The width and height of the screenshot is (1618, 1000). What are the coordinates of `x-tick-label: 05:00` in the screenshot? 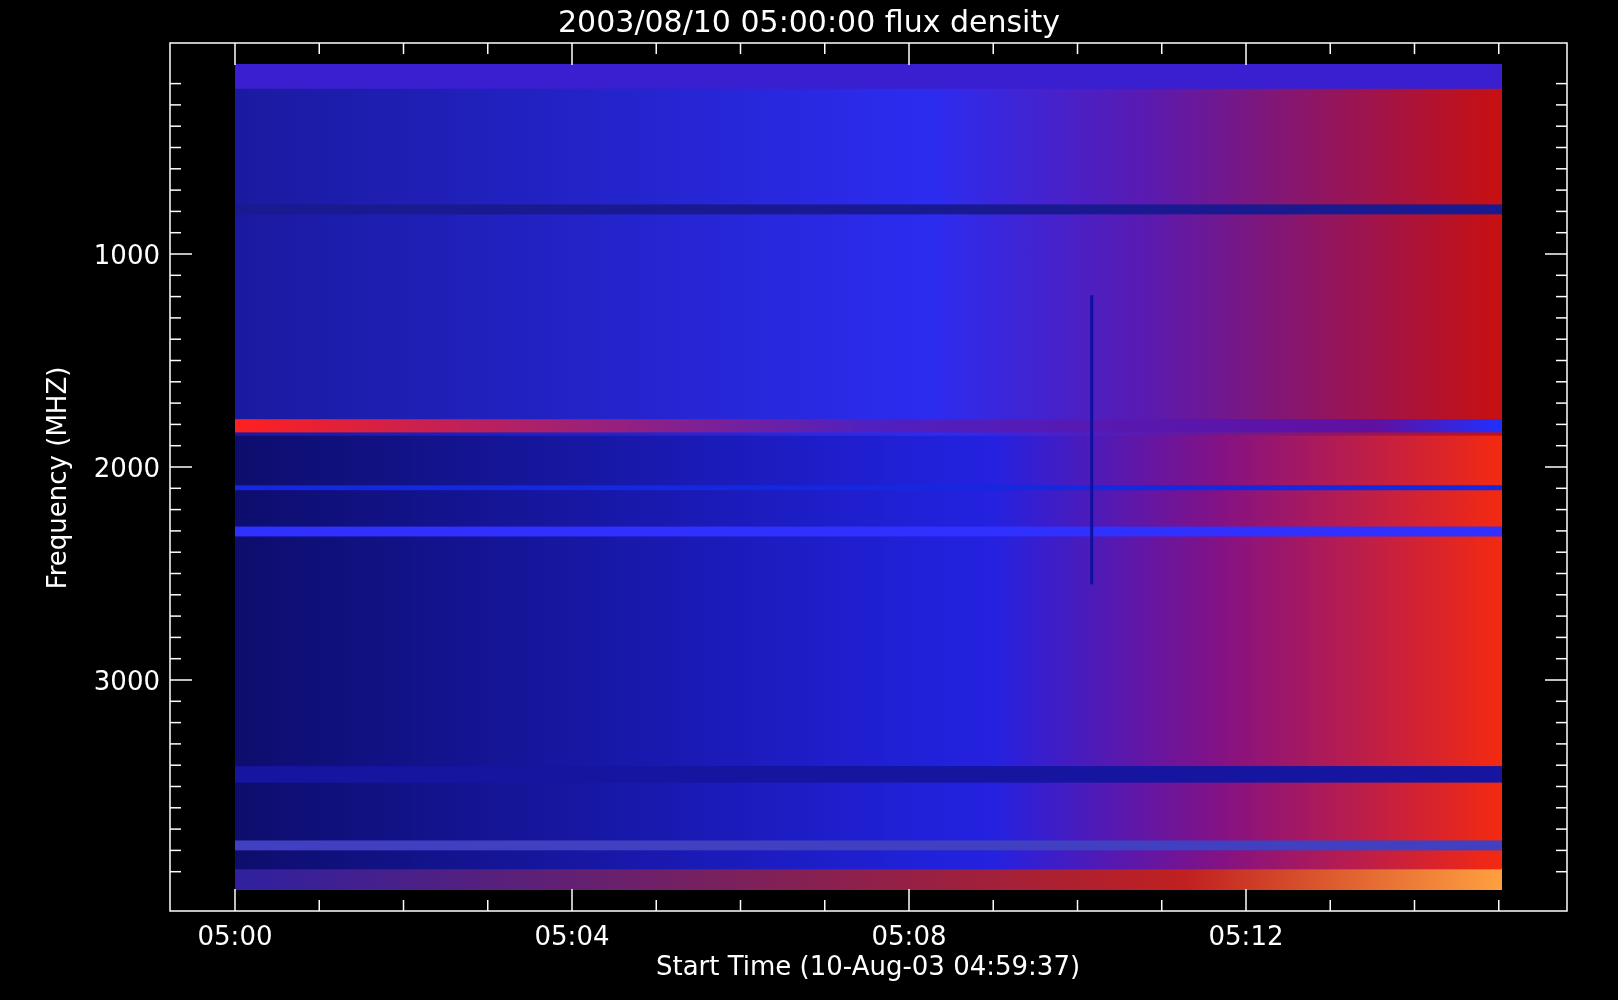 It's located at (235, 936).